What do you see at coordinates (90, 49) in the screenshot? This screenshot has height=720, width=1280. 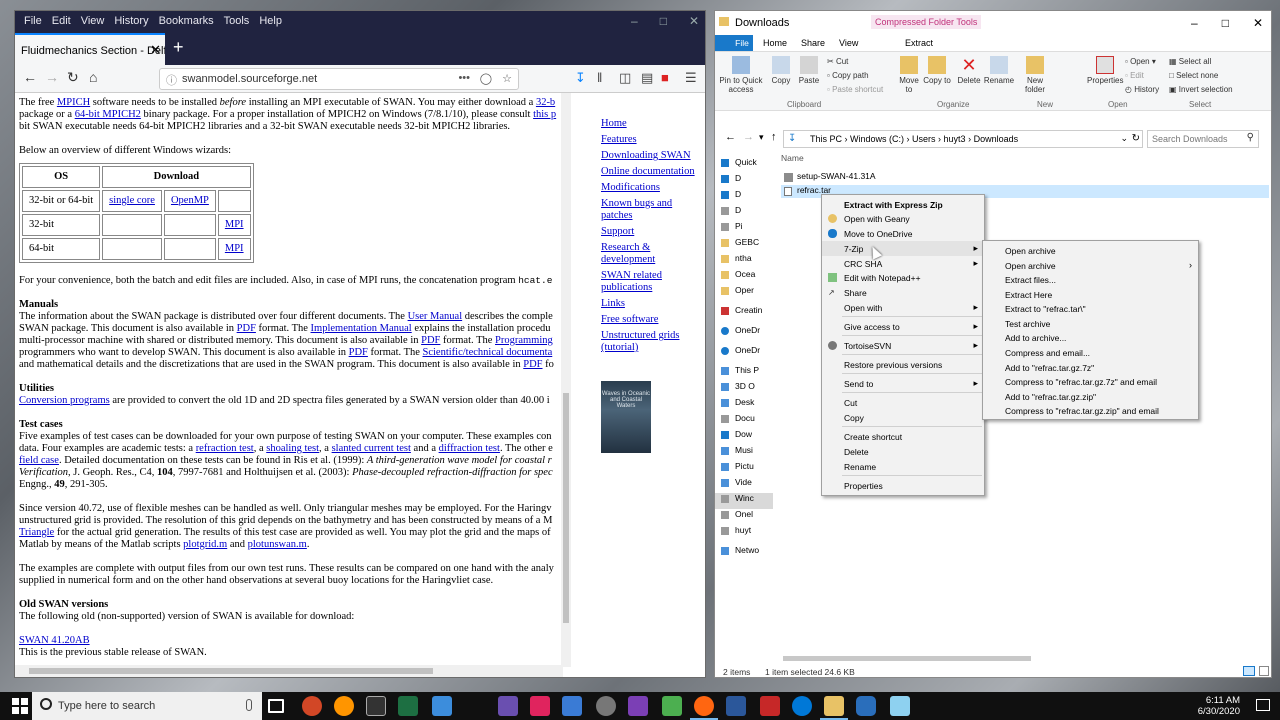 I see `tab-swan: Fluidmechanics Section - Delft Uni ✕` at bounding box center [90, 49].